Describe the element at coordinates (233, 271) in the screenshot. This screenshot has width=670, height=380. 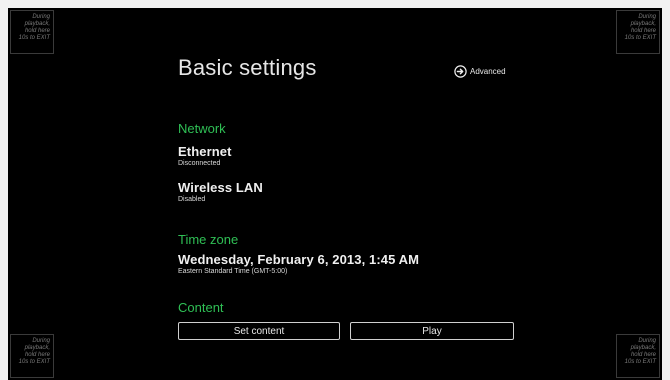
I see `time-zone-name: Eastern Standard Time (GMT-5:00)` at that location.